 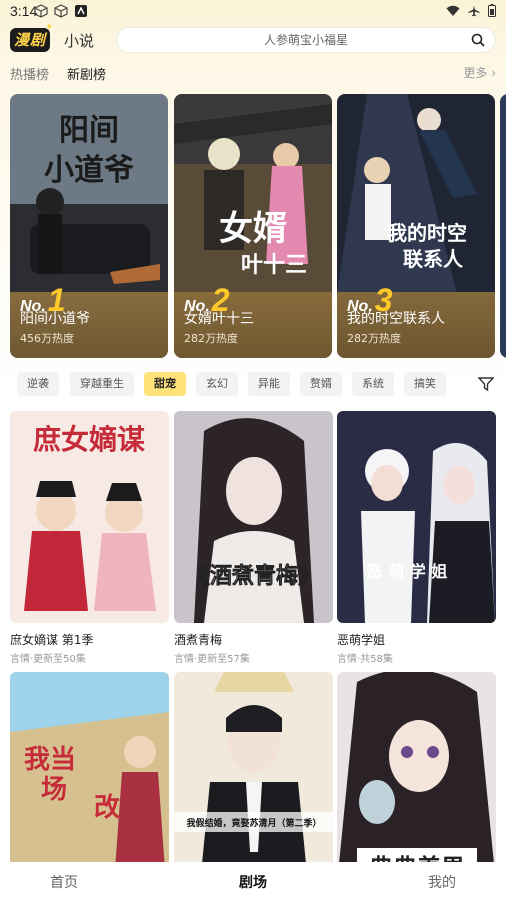 I want to click on cover-image: 《酒煮青梅》, so click(x=253, y=517).